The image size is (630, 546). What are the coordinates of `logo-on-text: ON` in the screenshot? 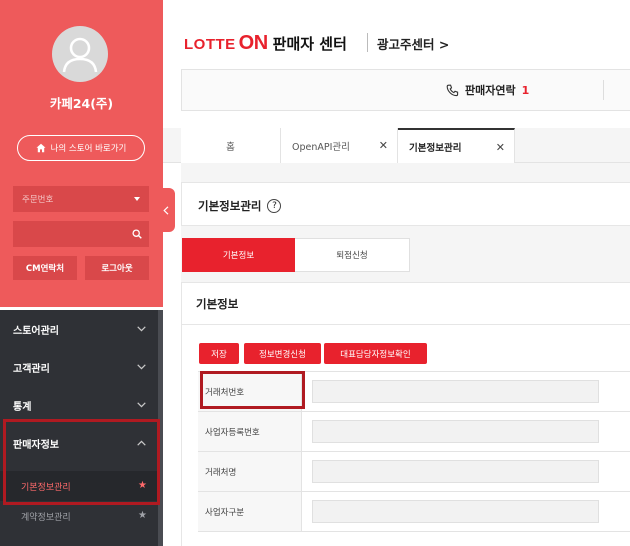 It's located at (253, 43).